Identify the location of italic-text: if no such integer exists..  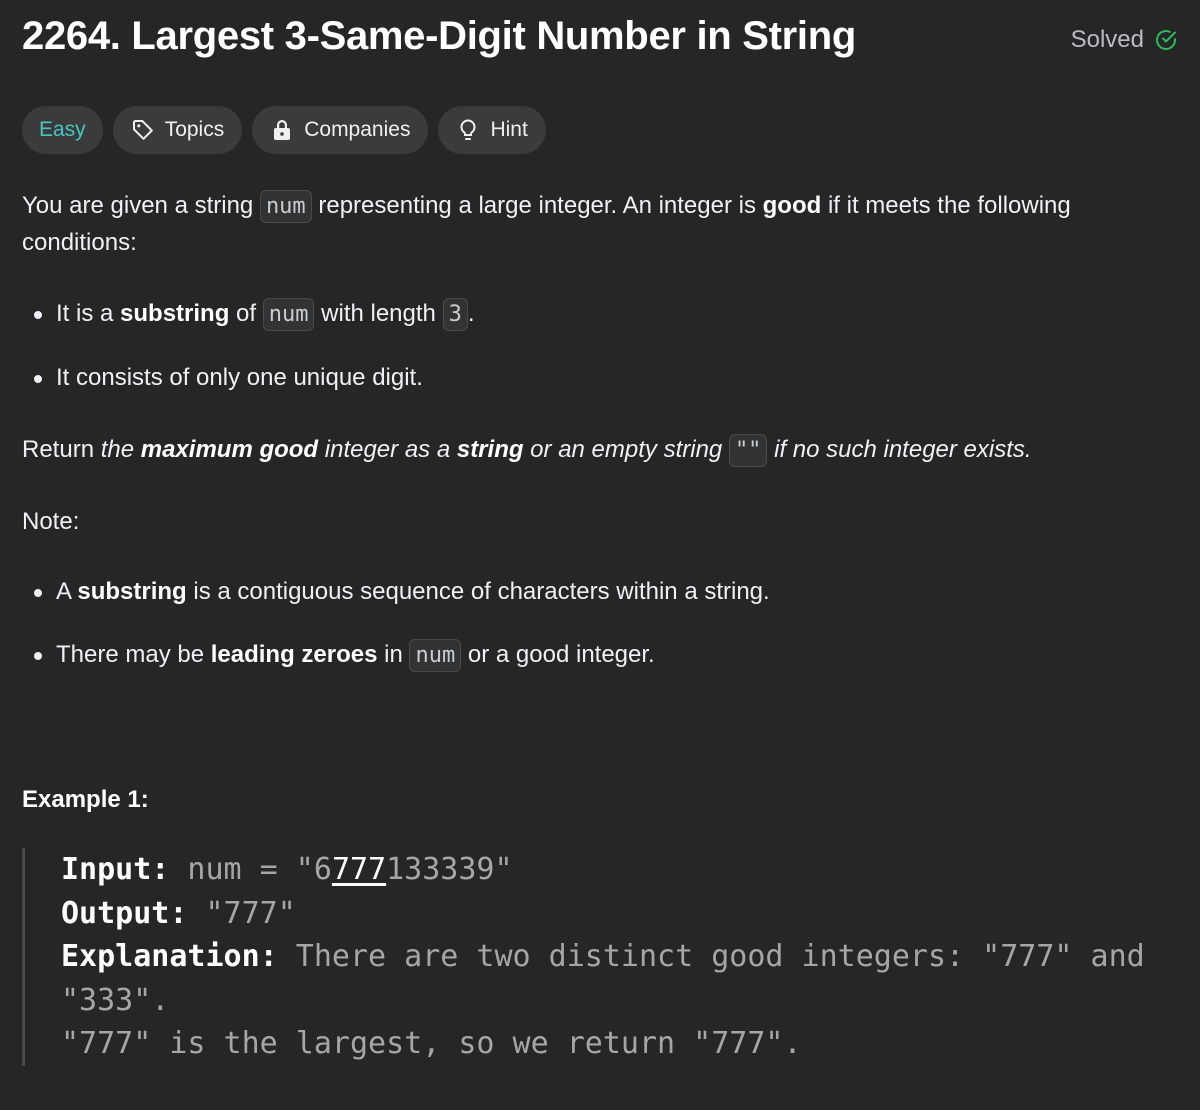
(899, 449).